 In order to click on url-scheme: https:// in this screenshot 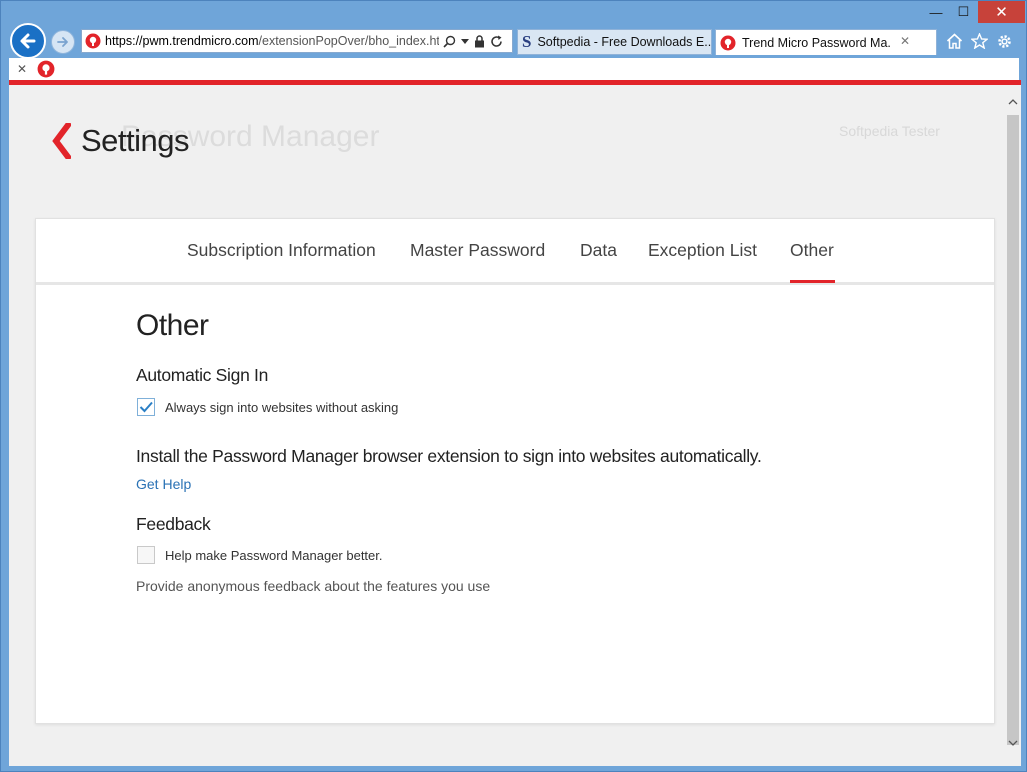, I will do `click(124, 41)`.